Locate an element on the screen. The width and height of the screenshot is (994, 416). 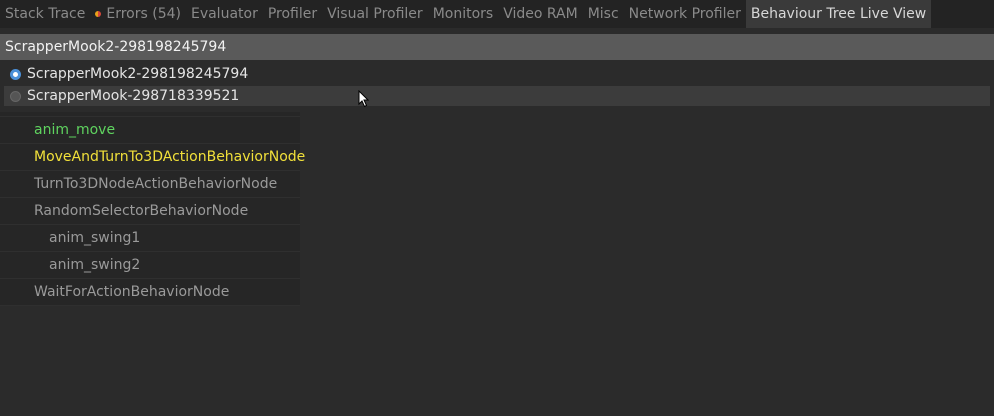
tree-node: TurnTo3DNodeActionBehaviorNode is located at coordinates (150, 184).